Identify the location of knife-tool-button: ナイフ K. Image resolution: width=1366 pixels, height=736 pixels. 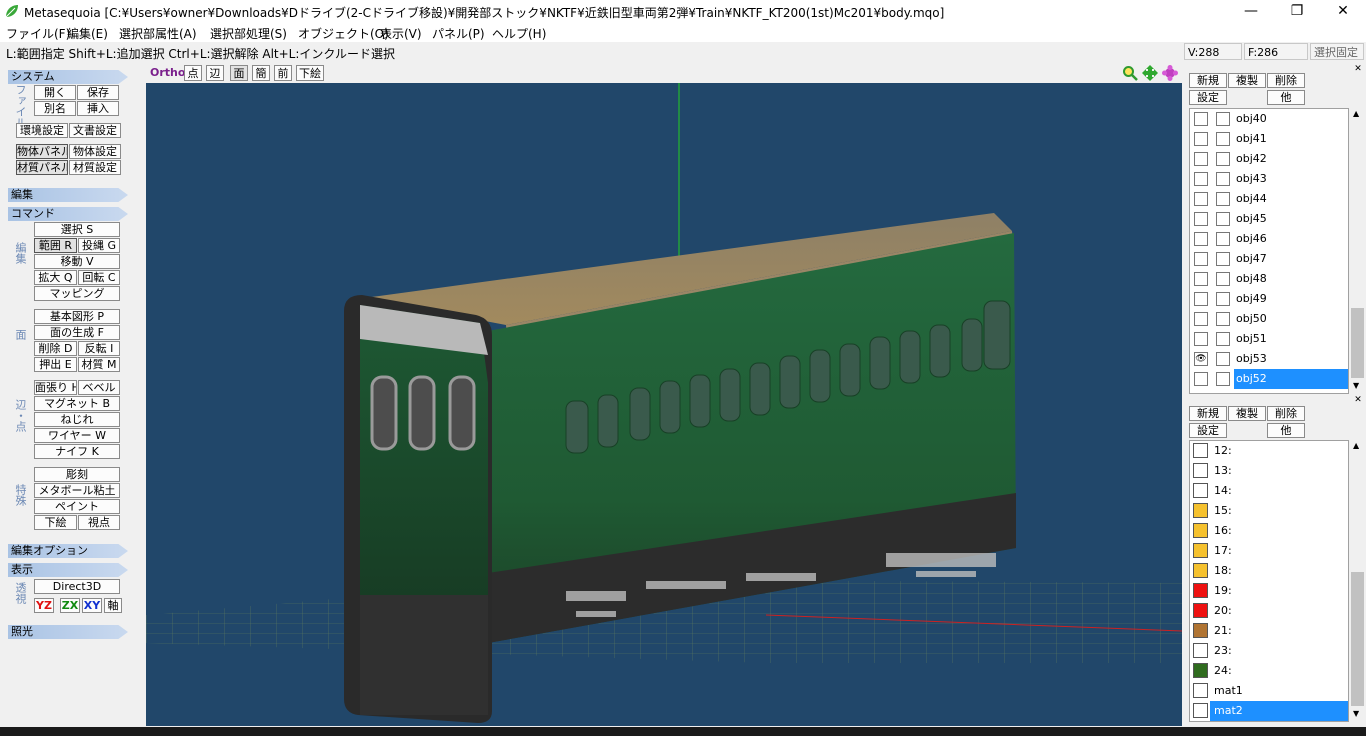
(77, 451).